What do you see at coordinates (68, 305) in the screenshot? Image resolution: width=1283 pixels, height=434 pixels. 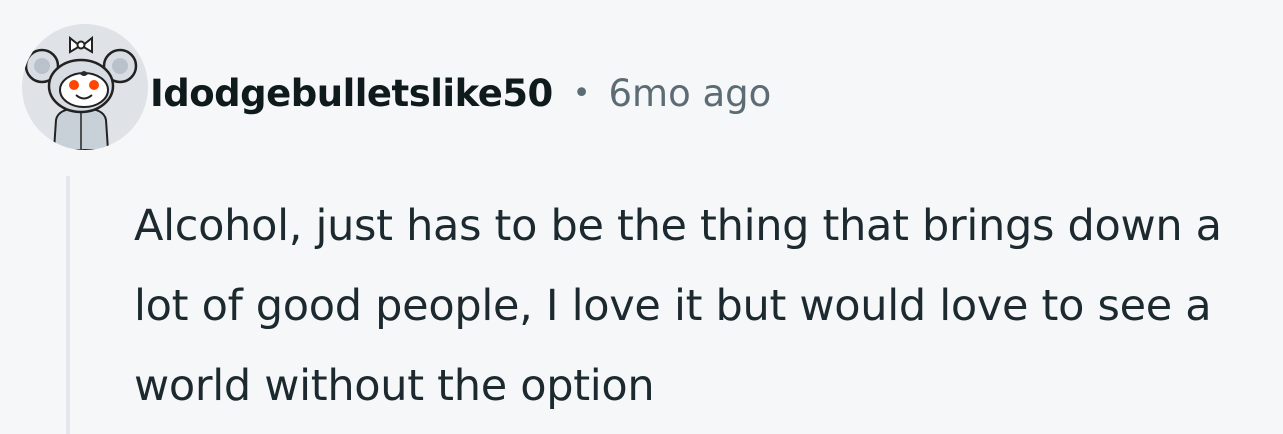 I see `thread-line` at bounding box center [68, 305].